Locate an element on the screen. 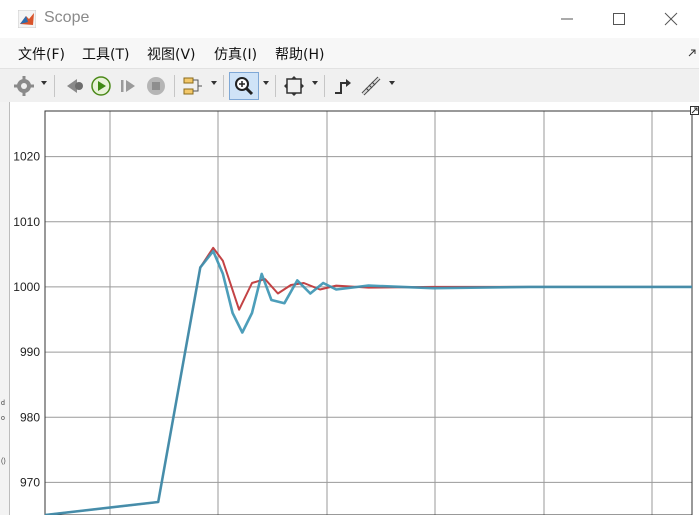  zoom-caret is located at coordinates (266, 83).